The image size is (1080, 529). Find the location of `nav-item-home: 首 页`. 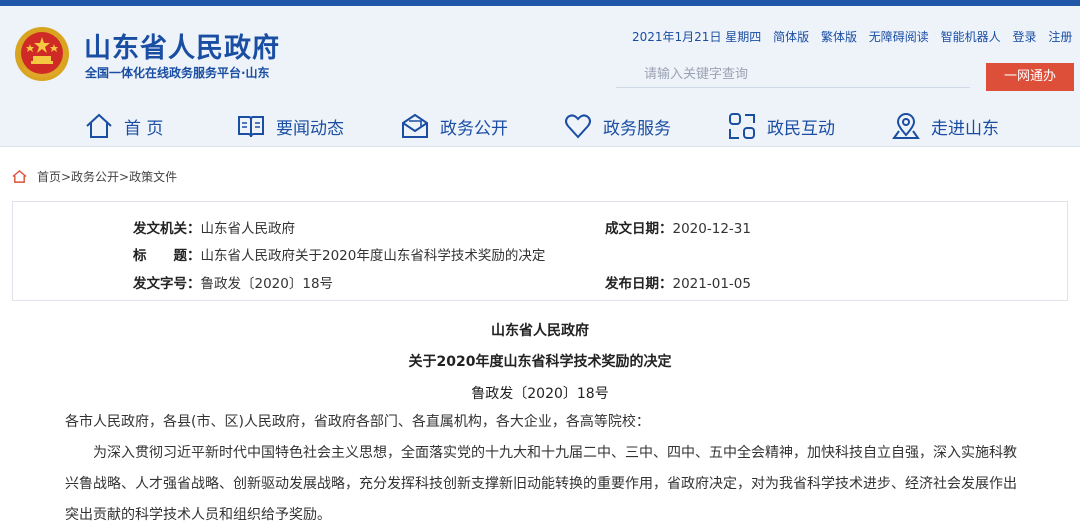

nav-item-home: 首 页 is located at coordinates (123, 126).